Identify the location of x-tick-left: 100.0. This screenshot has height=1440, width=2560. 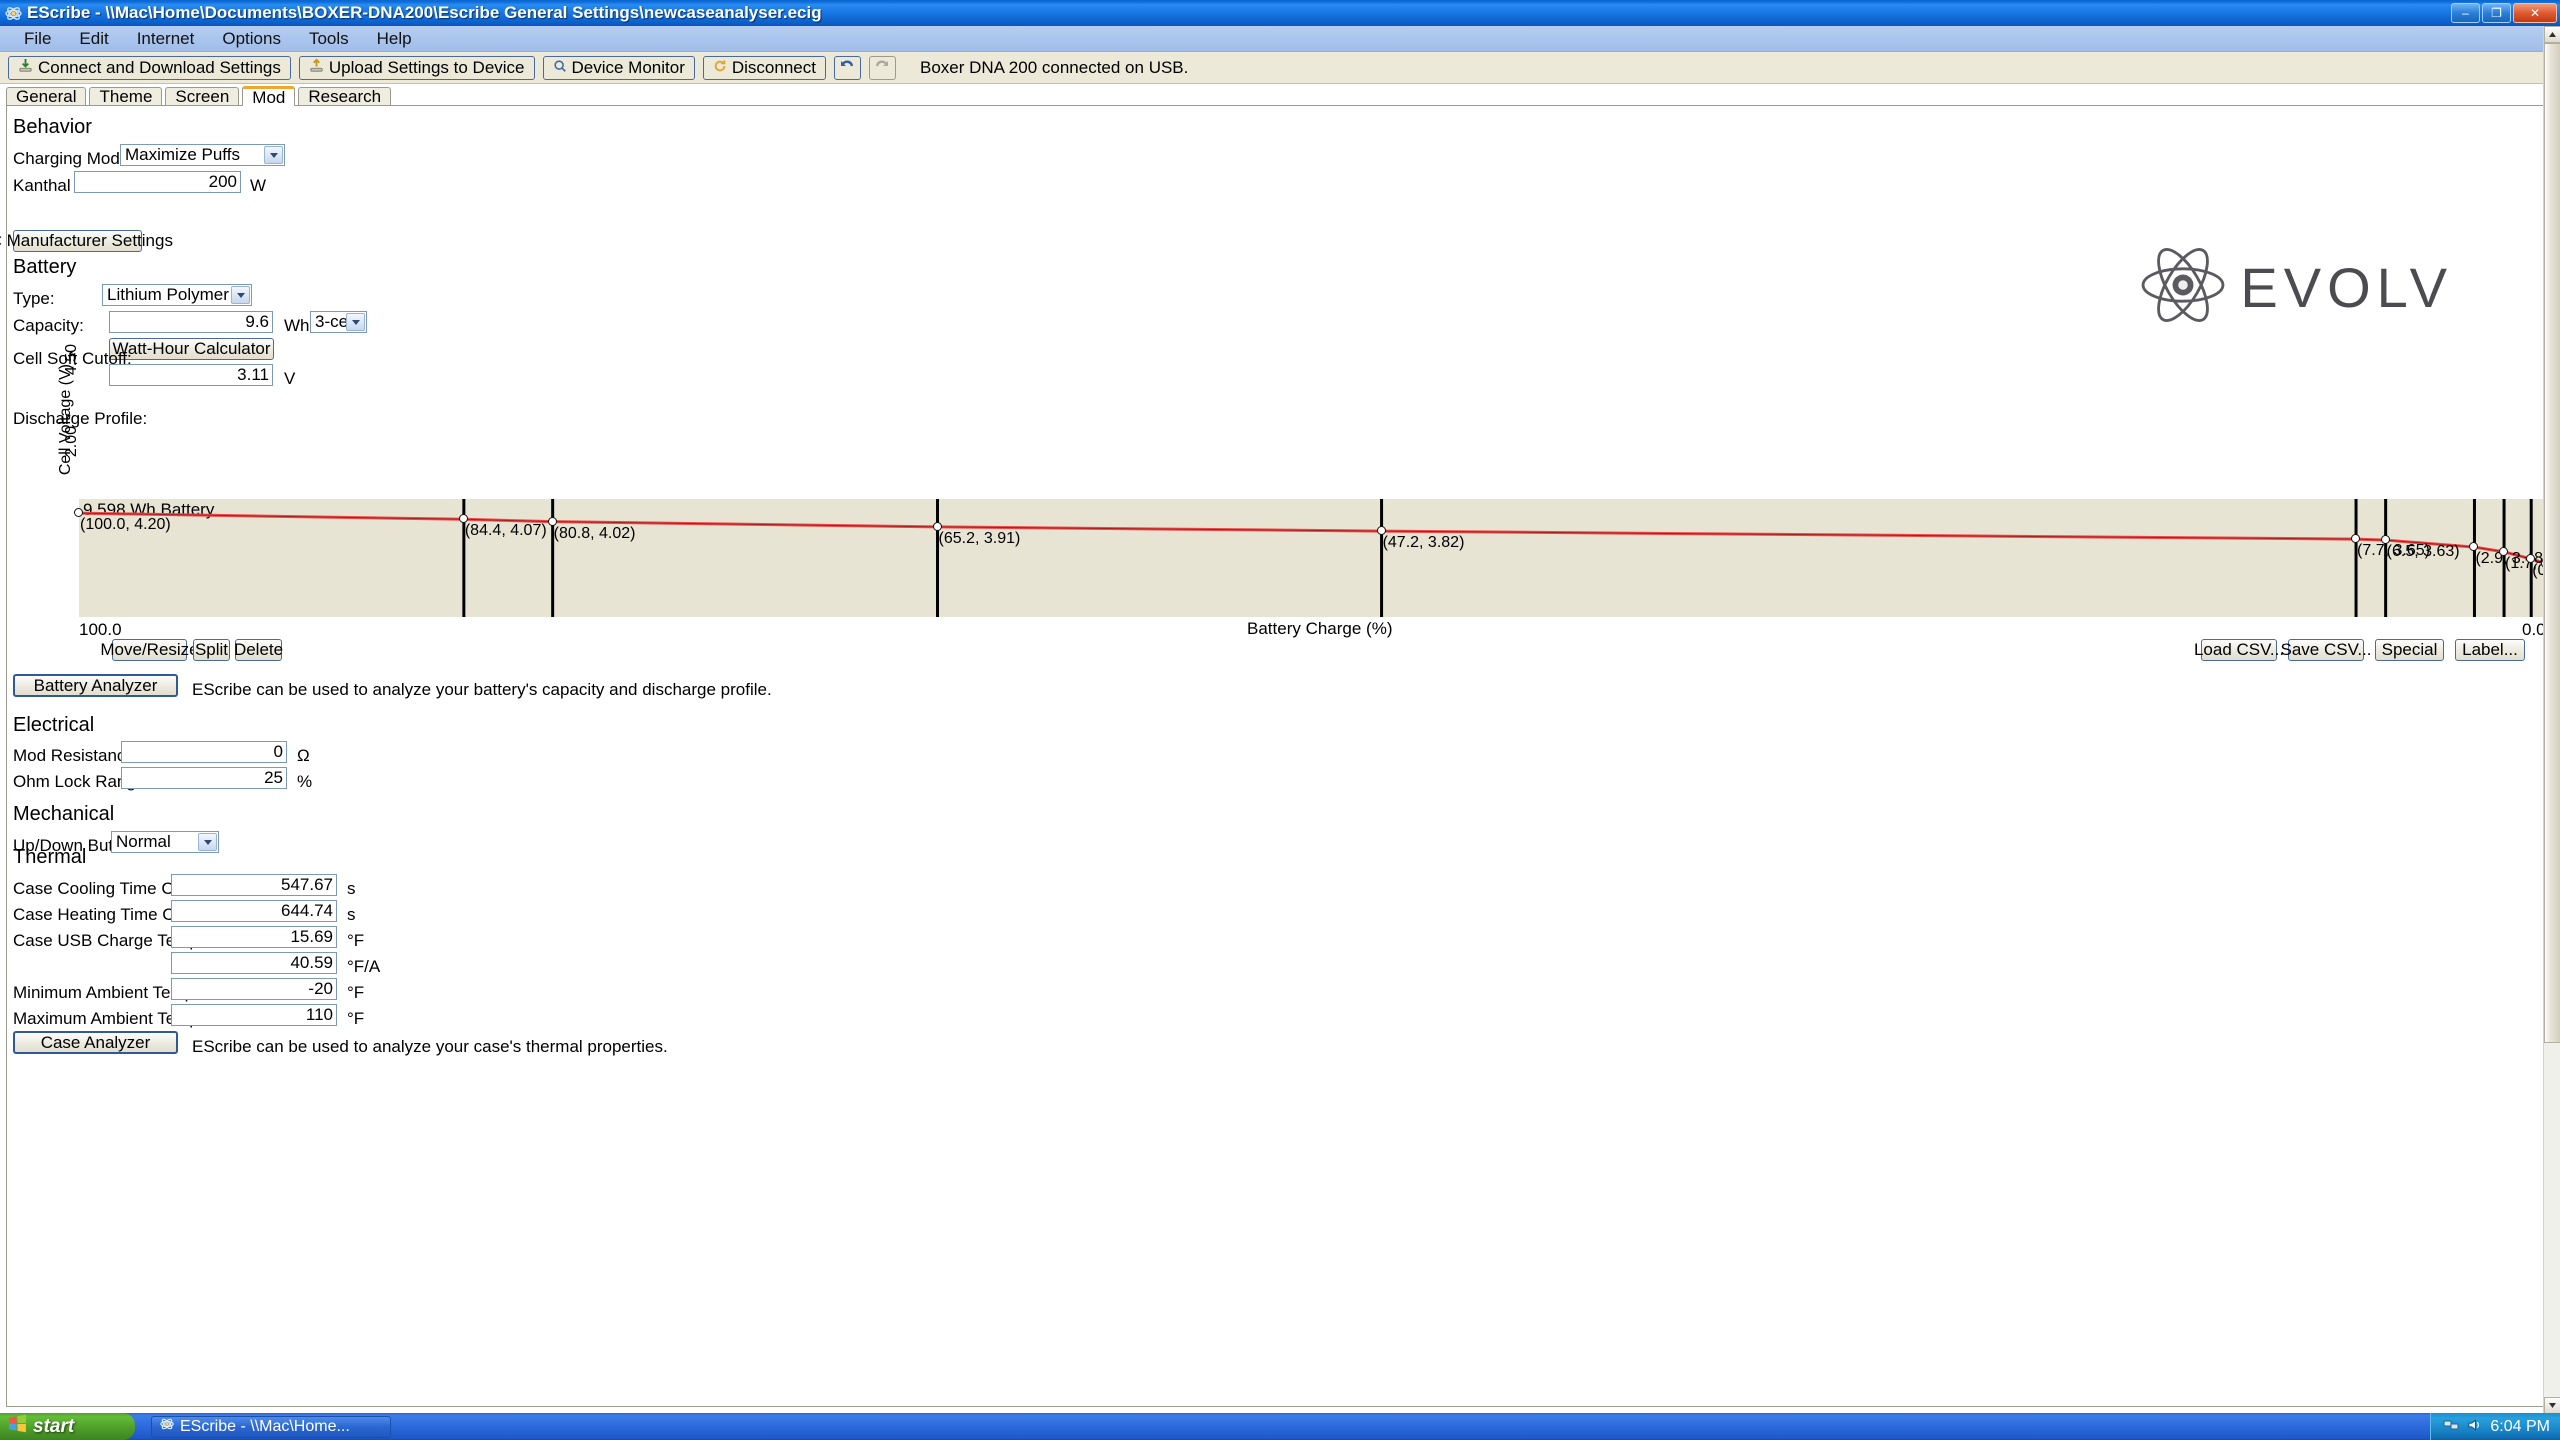
(100, 629).